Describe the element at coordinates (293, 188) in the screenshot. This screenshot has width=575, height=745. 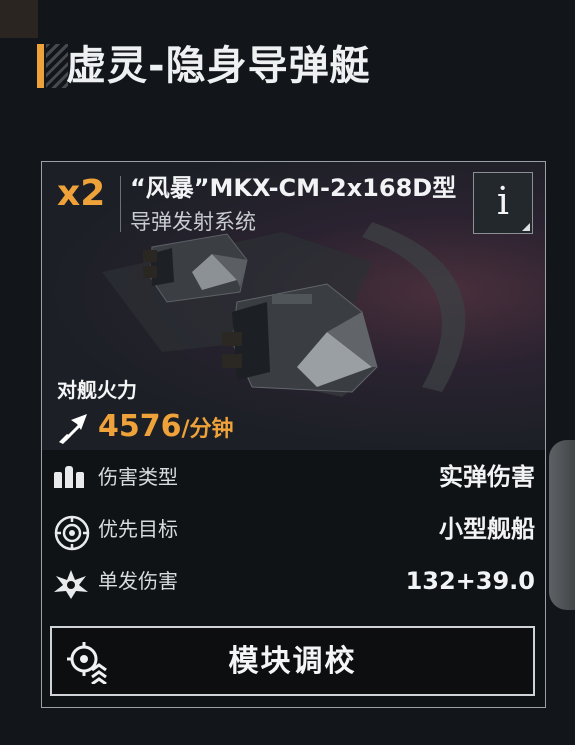
I see `module-name: “风暴”MKX-CM-2x168D型` at that location.